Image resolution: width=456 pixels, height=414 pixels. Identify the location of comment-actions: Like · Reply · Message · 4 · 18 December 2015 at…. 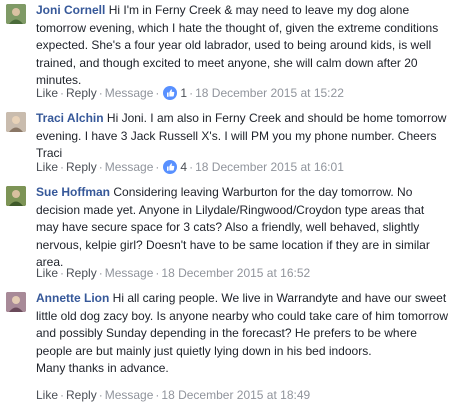
(190, 167).